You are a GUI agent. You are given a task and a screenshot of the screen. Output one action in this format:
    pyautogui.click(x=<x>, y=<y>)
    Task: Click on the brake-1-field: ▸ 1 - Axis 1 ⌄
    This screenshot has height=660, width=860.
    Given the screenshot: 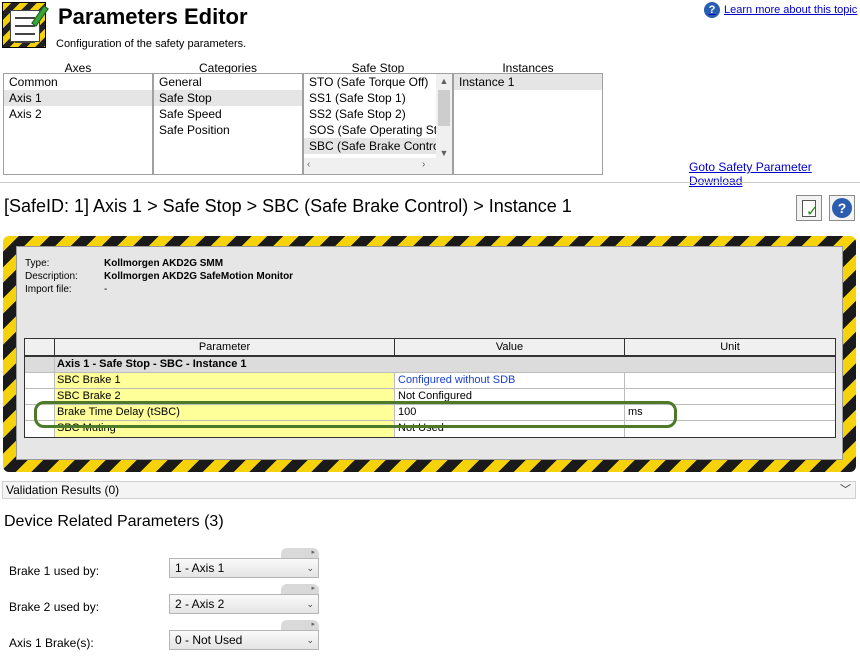 What is the action you would take?
    pyautogui.click(x=244, y=565)
    